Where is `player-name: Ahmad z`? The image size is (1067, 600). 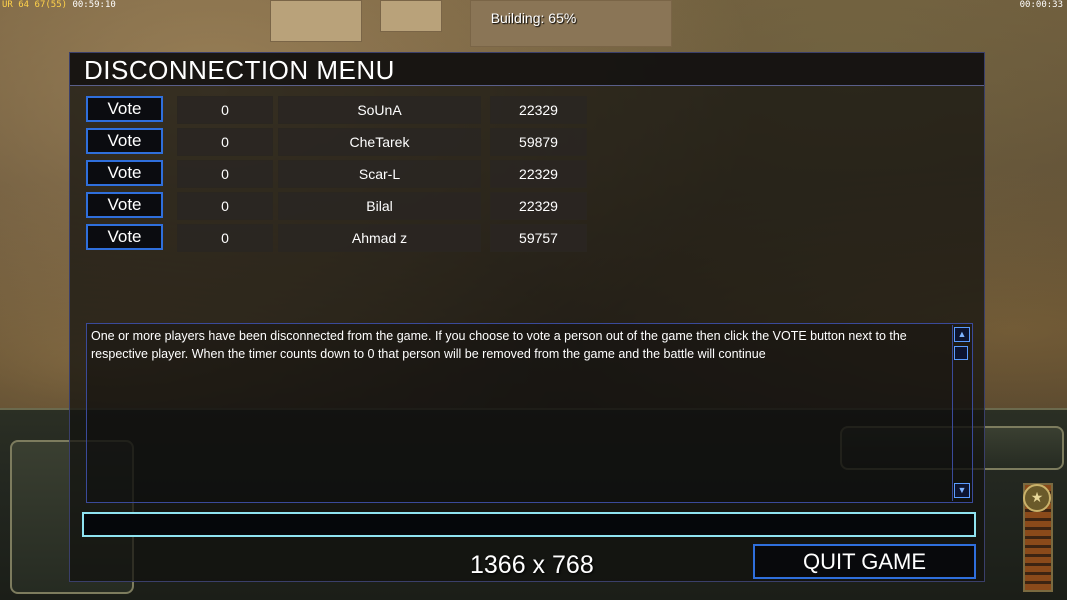
player-name: Ahmad z is located at coordinates (379, 238).